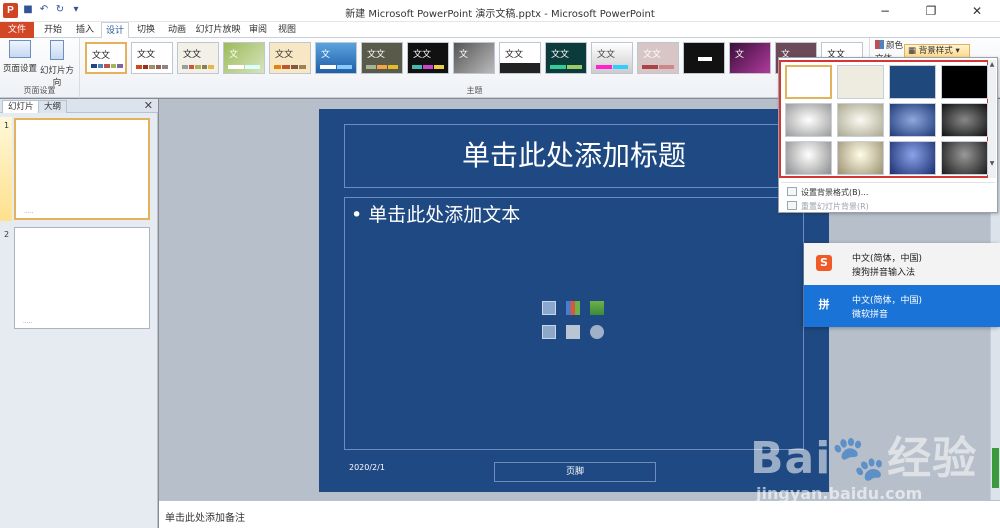 The width and height of the screenshot is (1000, 528). Describe the element at coordinates (146, 30) in the screenshot. I see `tab-transitions: 切换` at that location.